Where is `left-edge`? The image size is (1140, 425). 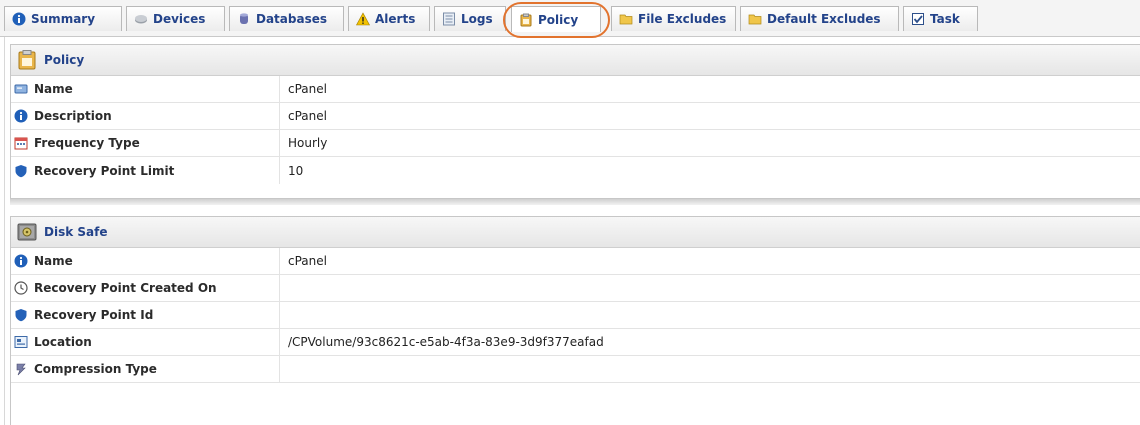
left-edge is located at coordinates (4, 231).